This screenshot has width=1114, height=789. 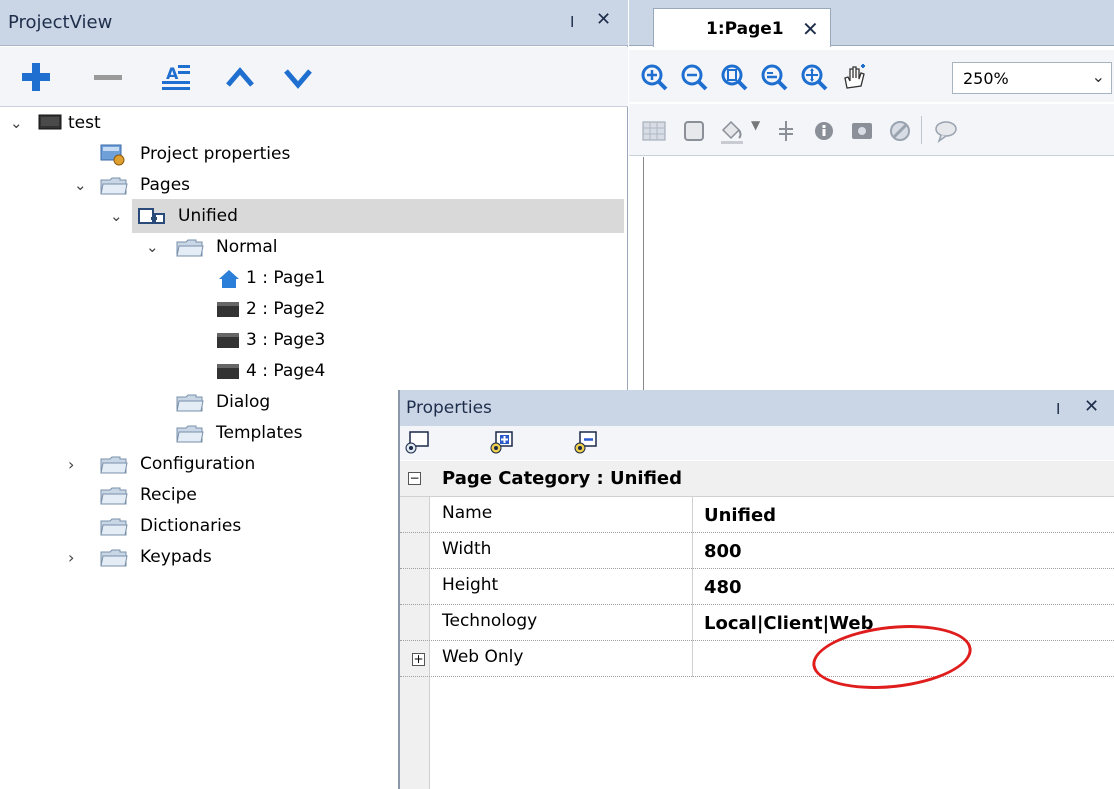 What do you see at coordinates (814, 77) in the screenshot?
I see `zoom-area-icon` at bounding box center [814, 77].